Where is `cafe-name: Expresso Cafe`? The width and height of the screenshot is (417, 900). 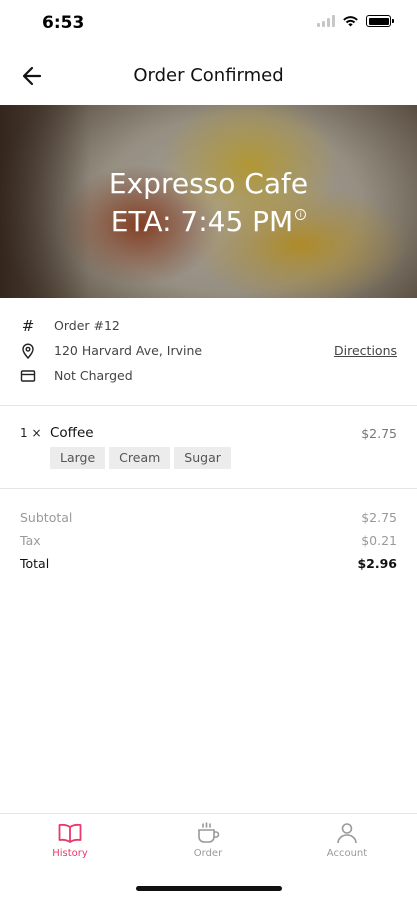 cafe-name: Expresso Cafe is located at coordinates (208, 183).